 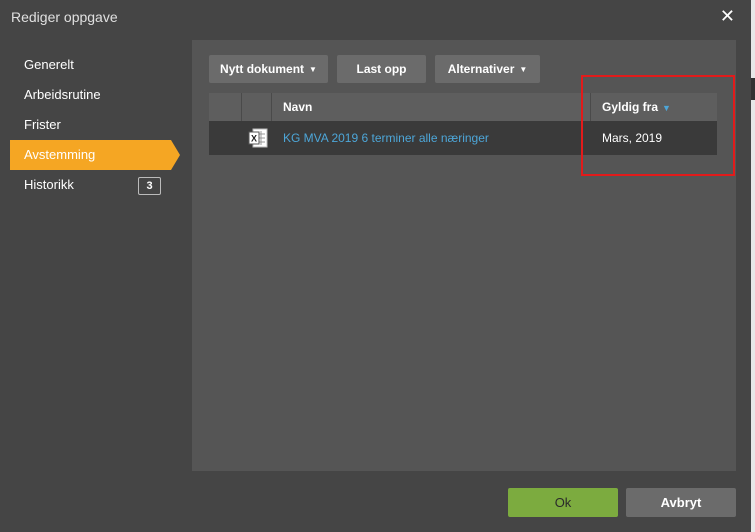 I want to click on background-window-edge, so click(x=753, y=266).